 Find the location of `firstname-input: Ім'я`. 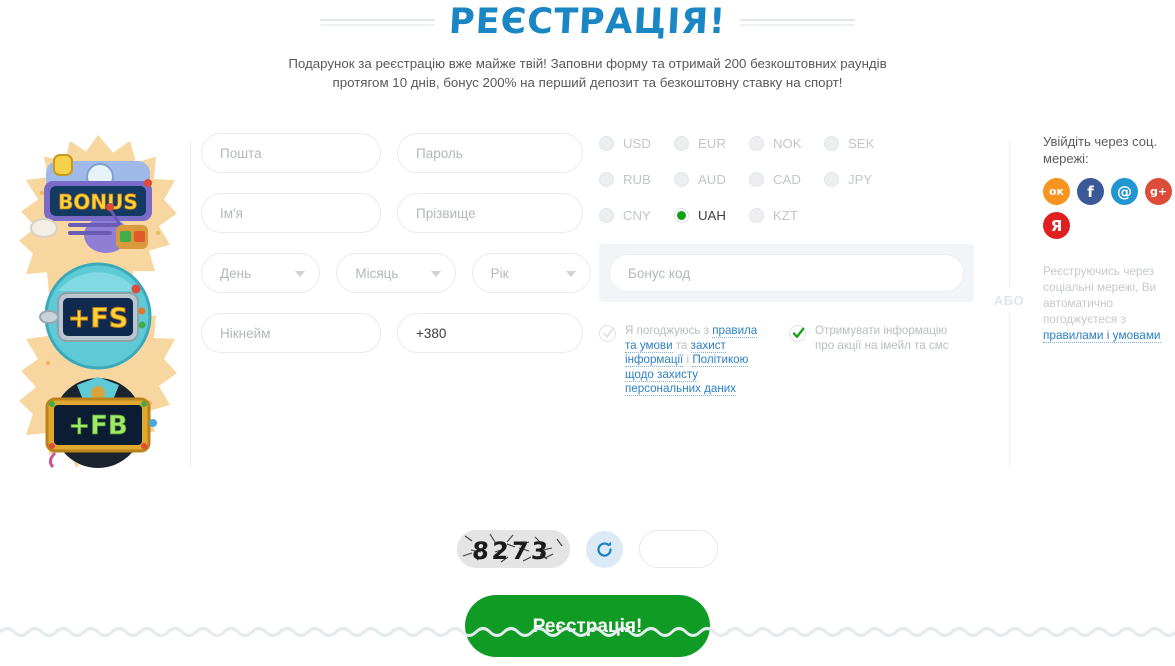

firstname-input: Ім'я is located at coordinates (291, 213).